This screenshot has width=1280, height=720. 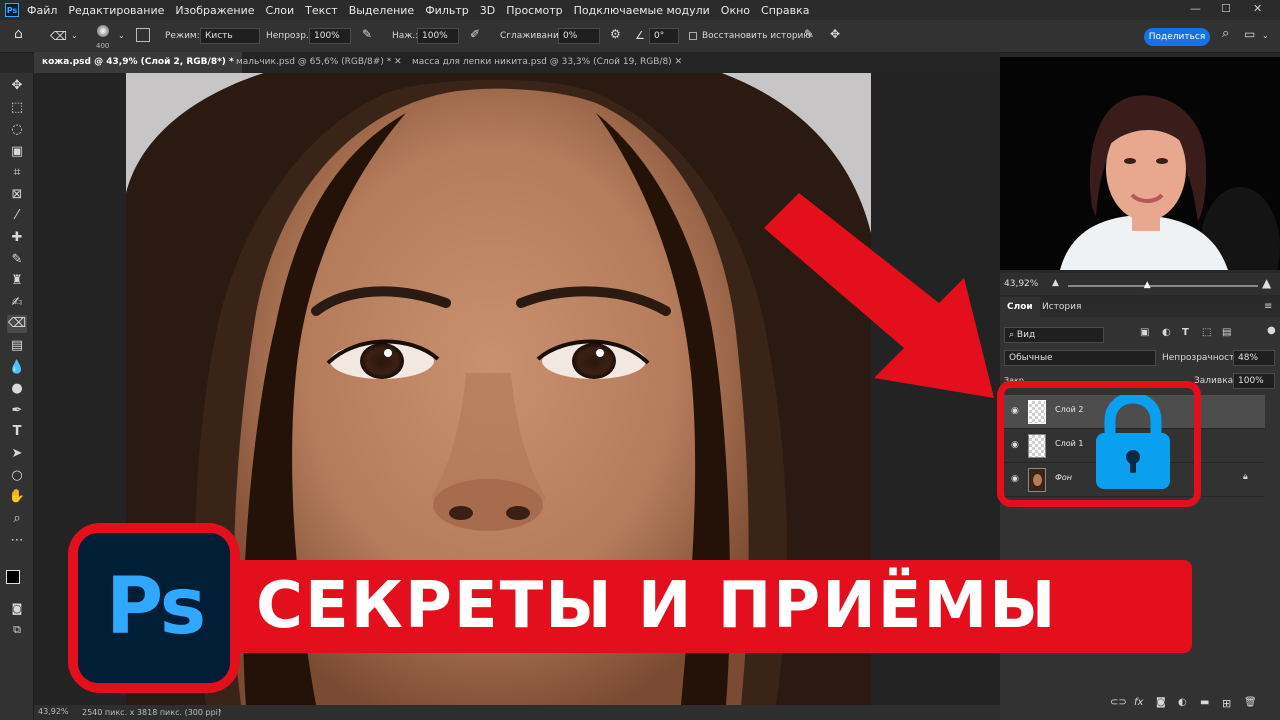 What do you see at coordinates (447, 10) in the screenshot?
I see `menu-filter: Фильтр` at bounding box center [447, 10].